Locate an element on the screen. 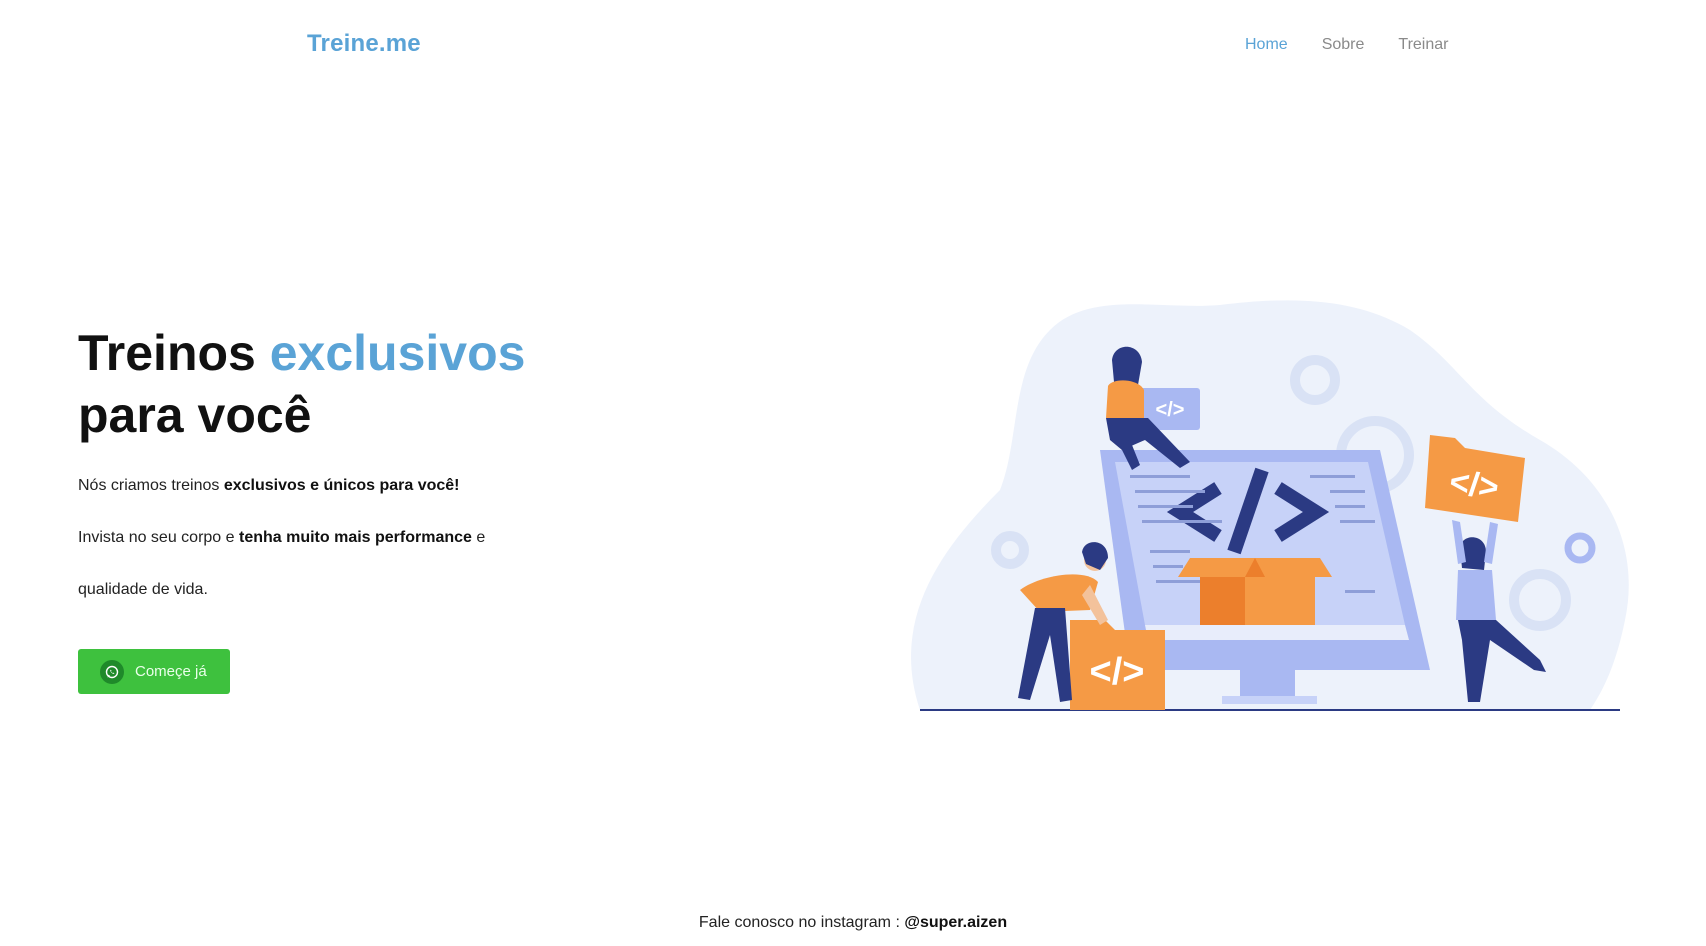  hero-line-2-text: Invista no seu corpo e is located at coordinates (158, 537).